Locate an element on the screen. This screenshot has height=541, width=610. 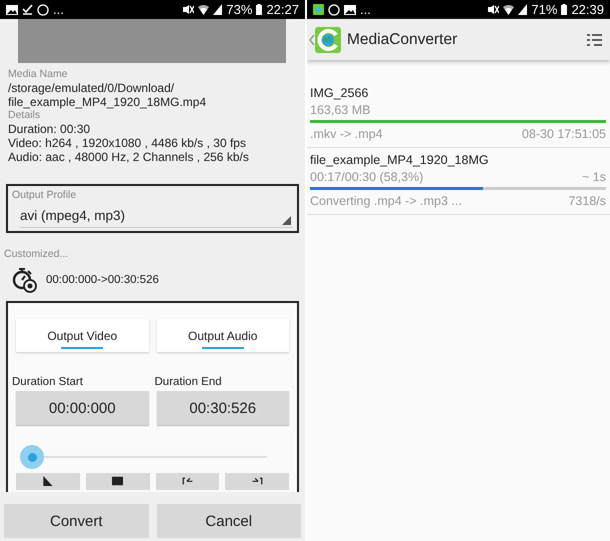
duration-end-button: 00:30:526 is located at coordinates (222, 408).